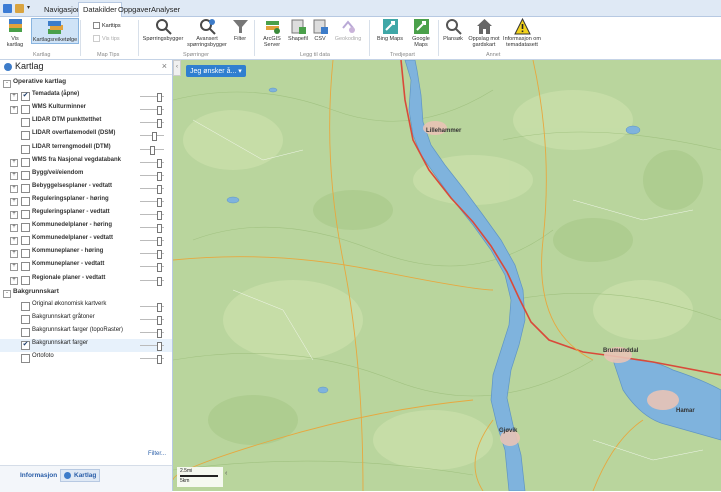 The image size is (721, 492). What do you see at coordinates (19, 8) in the screenshot?
I see `folder-icon` at bounding box center [19, 8].